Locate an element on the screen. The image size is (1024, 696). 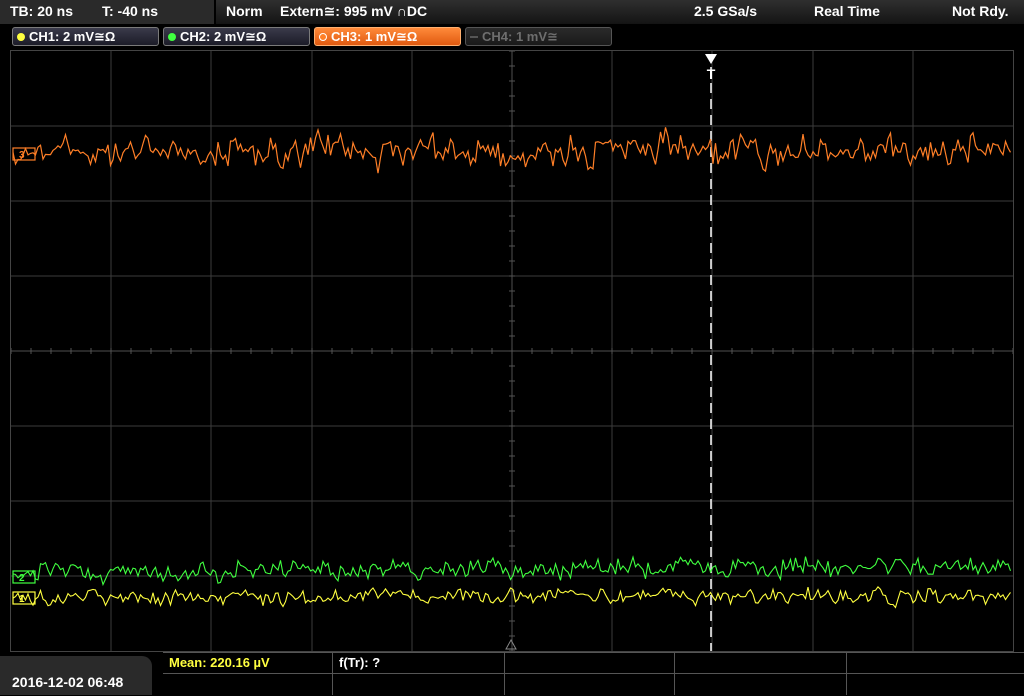
channel-3-offset-marker: 3 is located at coordinates (24, 154).